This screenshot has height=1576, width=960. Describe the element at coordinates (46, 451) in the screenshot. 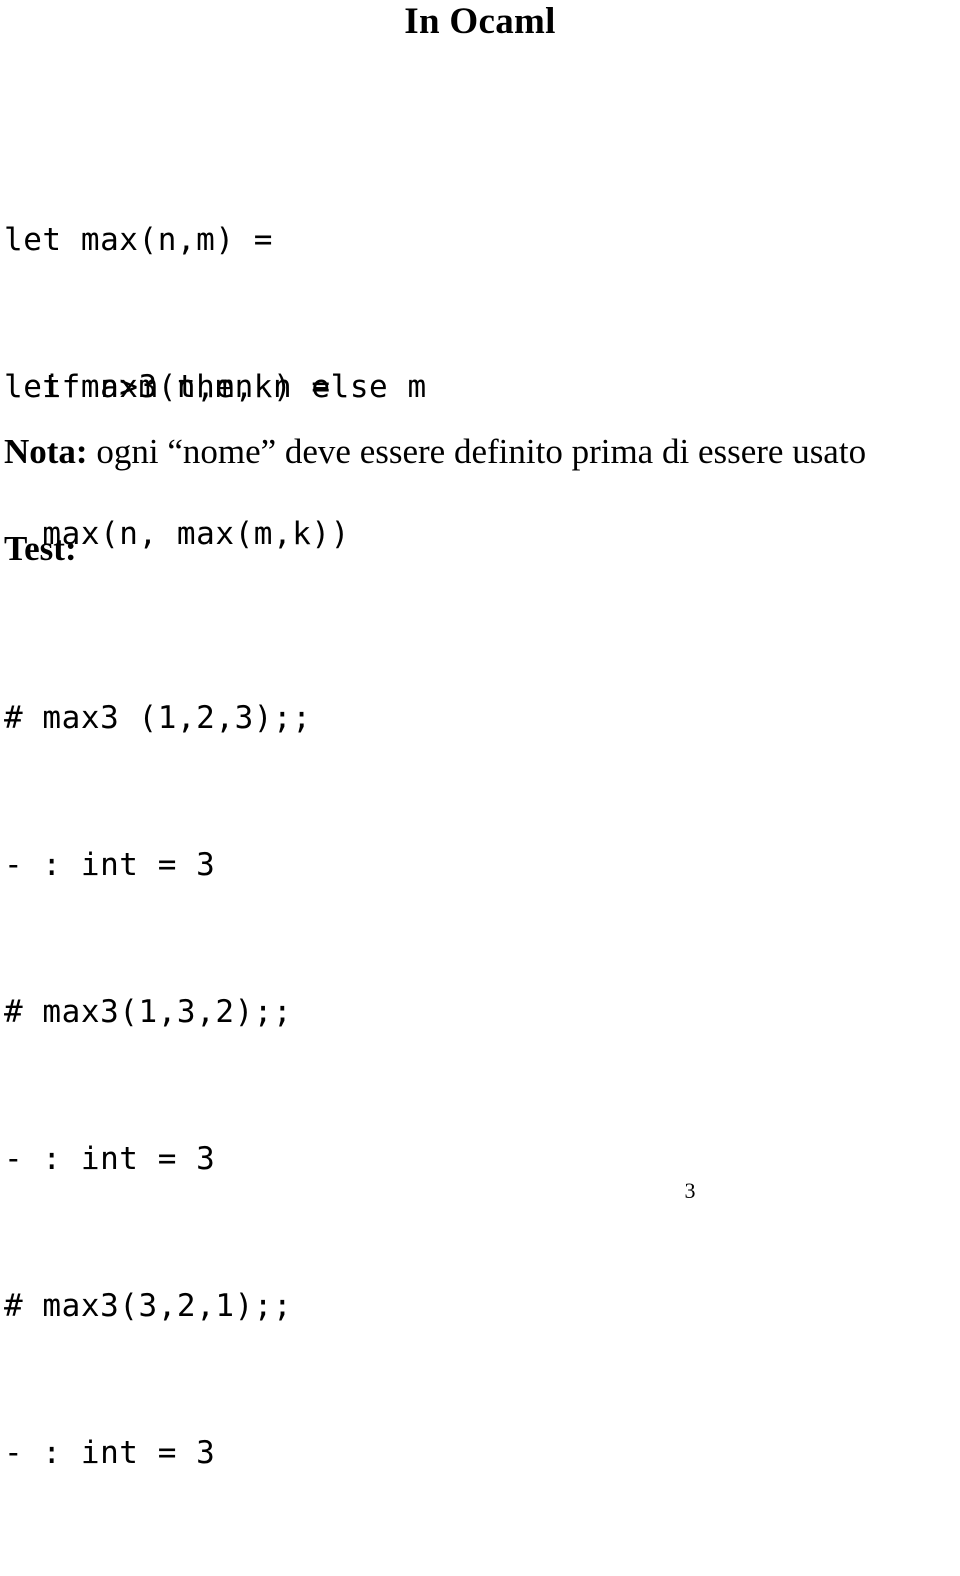

I see `nota-label: Nota:` at that location.